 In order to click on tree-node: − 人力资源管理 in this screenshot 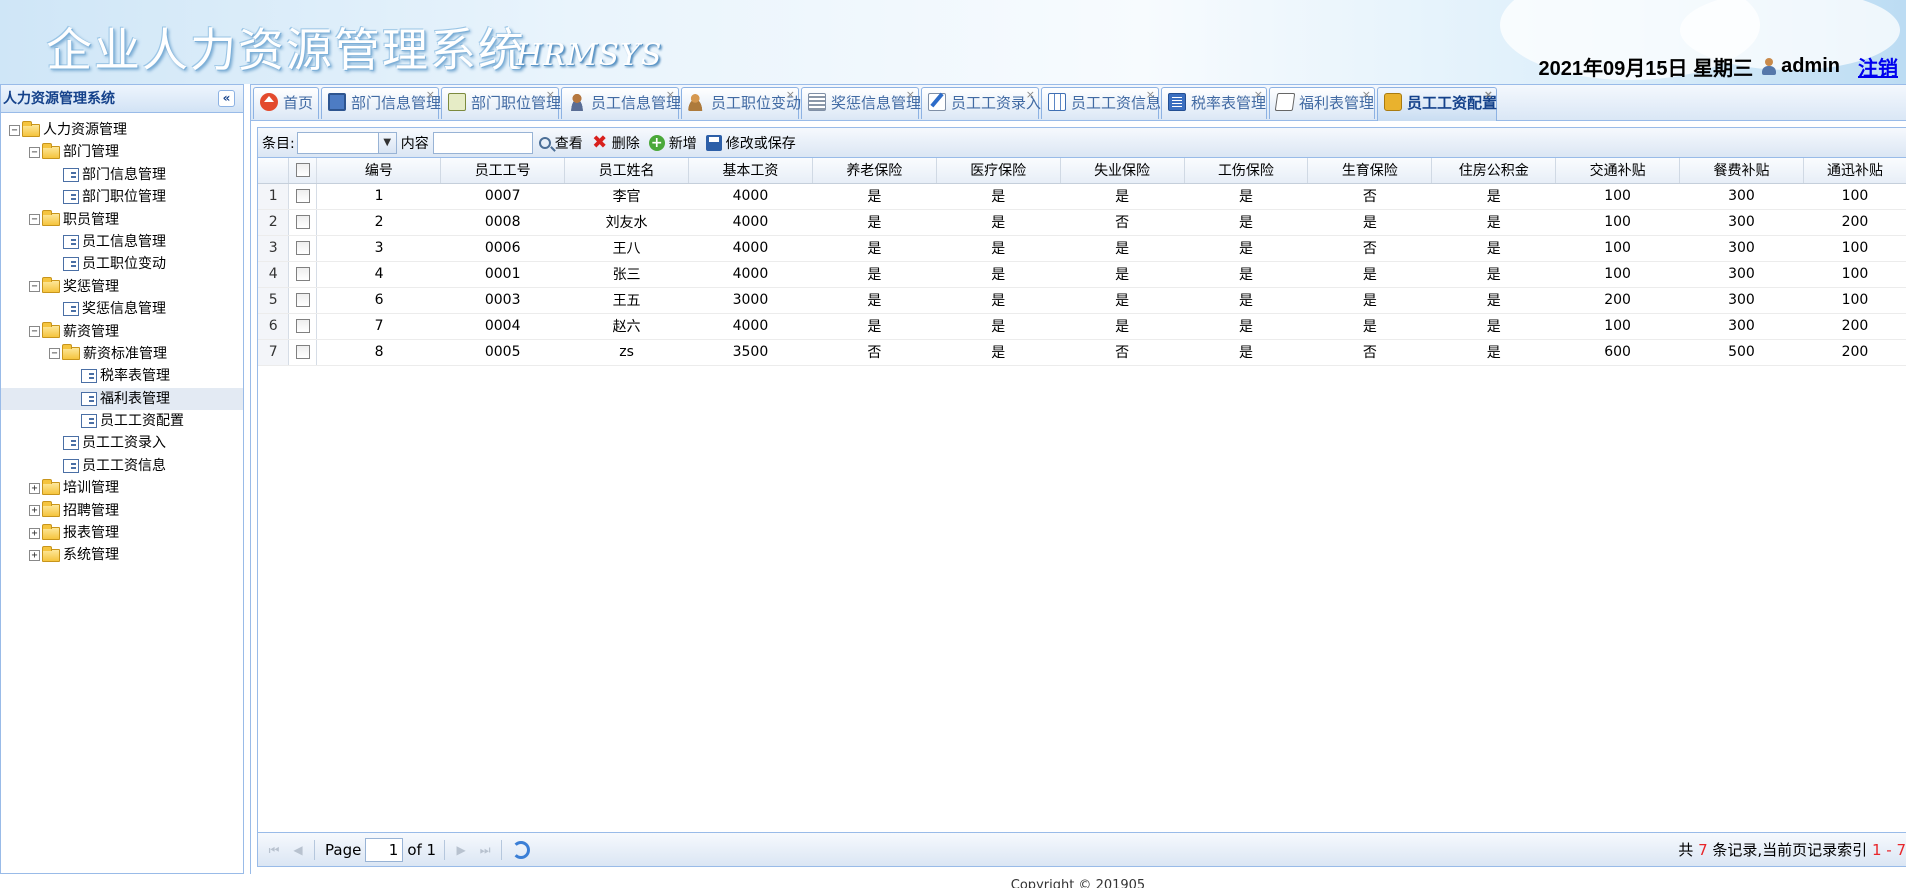, I will do `click(122, 130)`.